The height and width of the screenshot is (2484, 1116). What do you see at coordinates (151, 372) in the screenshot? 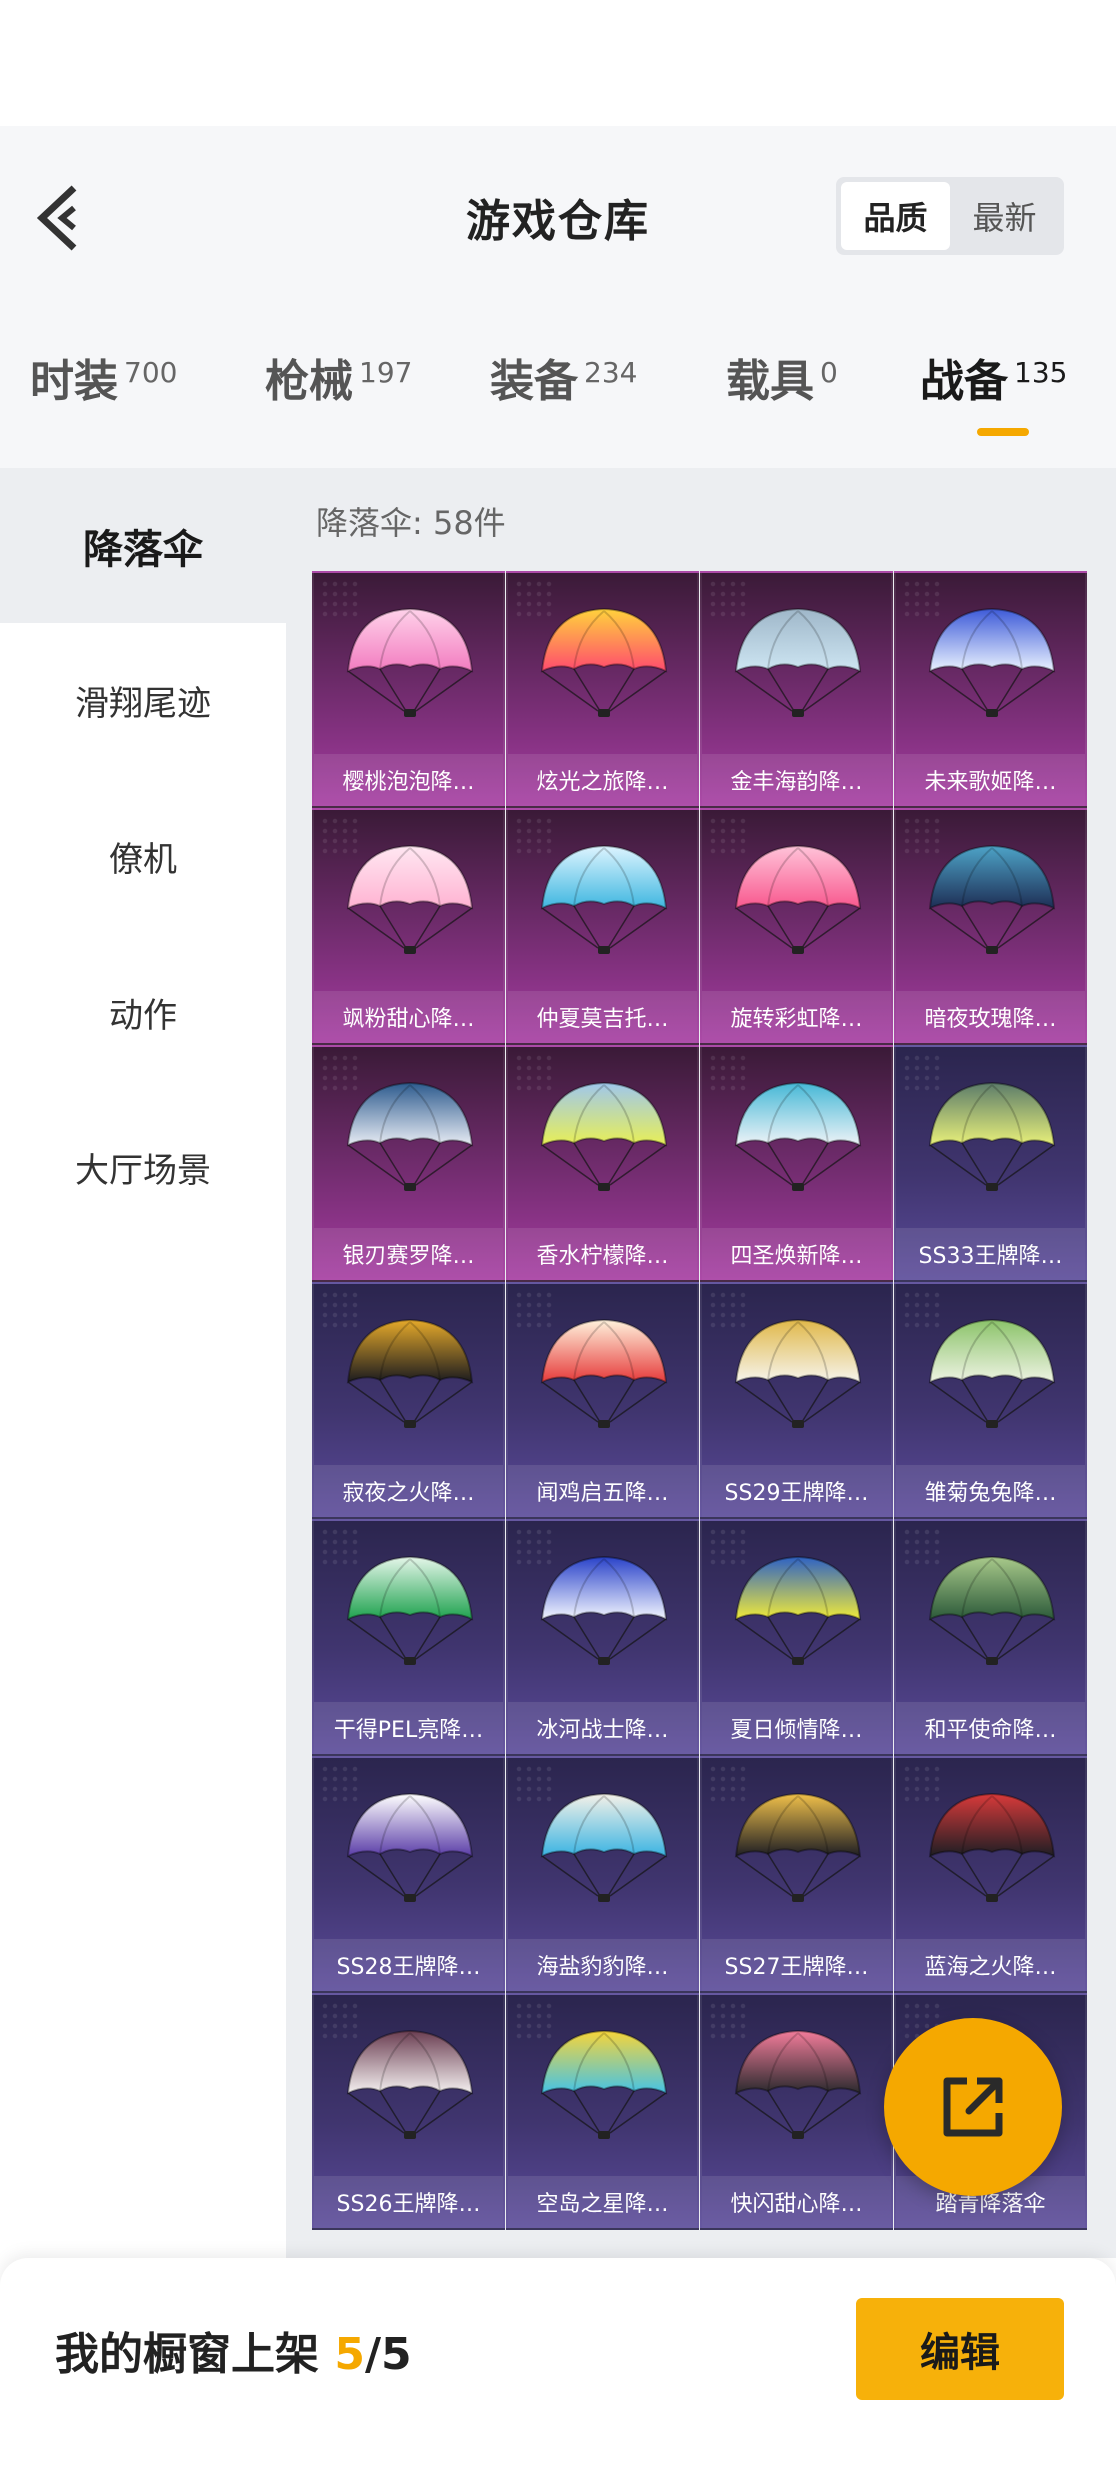
I see `tab-count: 700` at bounding box center [151, 372].